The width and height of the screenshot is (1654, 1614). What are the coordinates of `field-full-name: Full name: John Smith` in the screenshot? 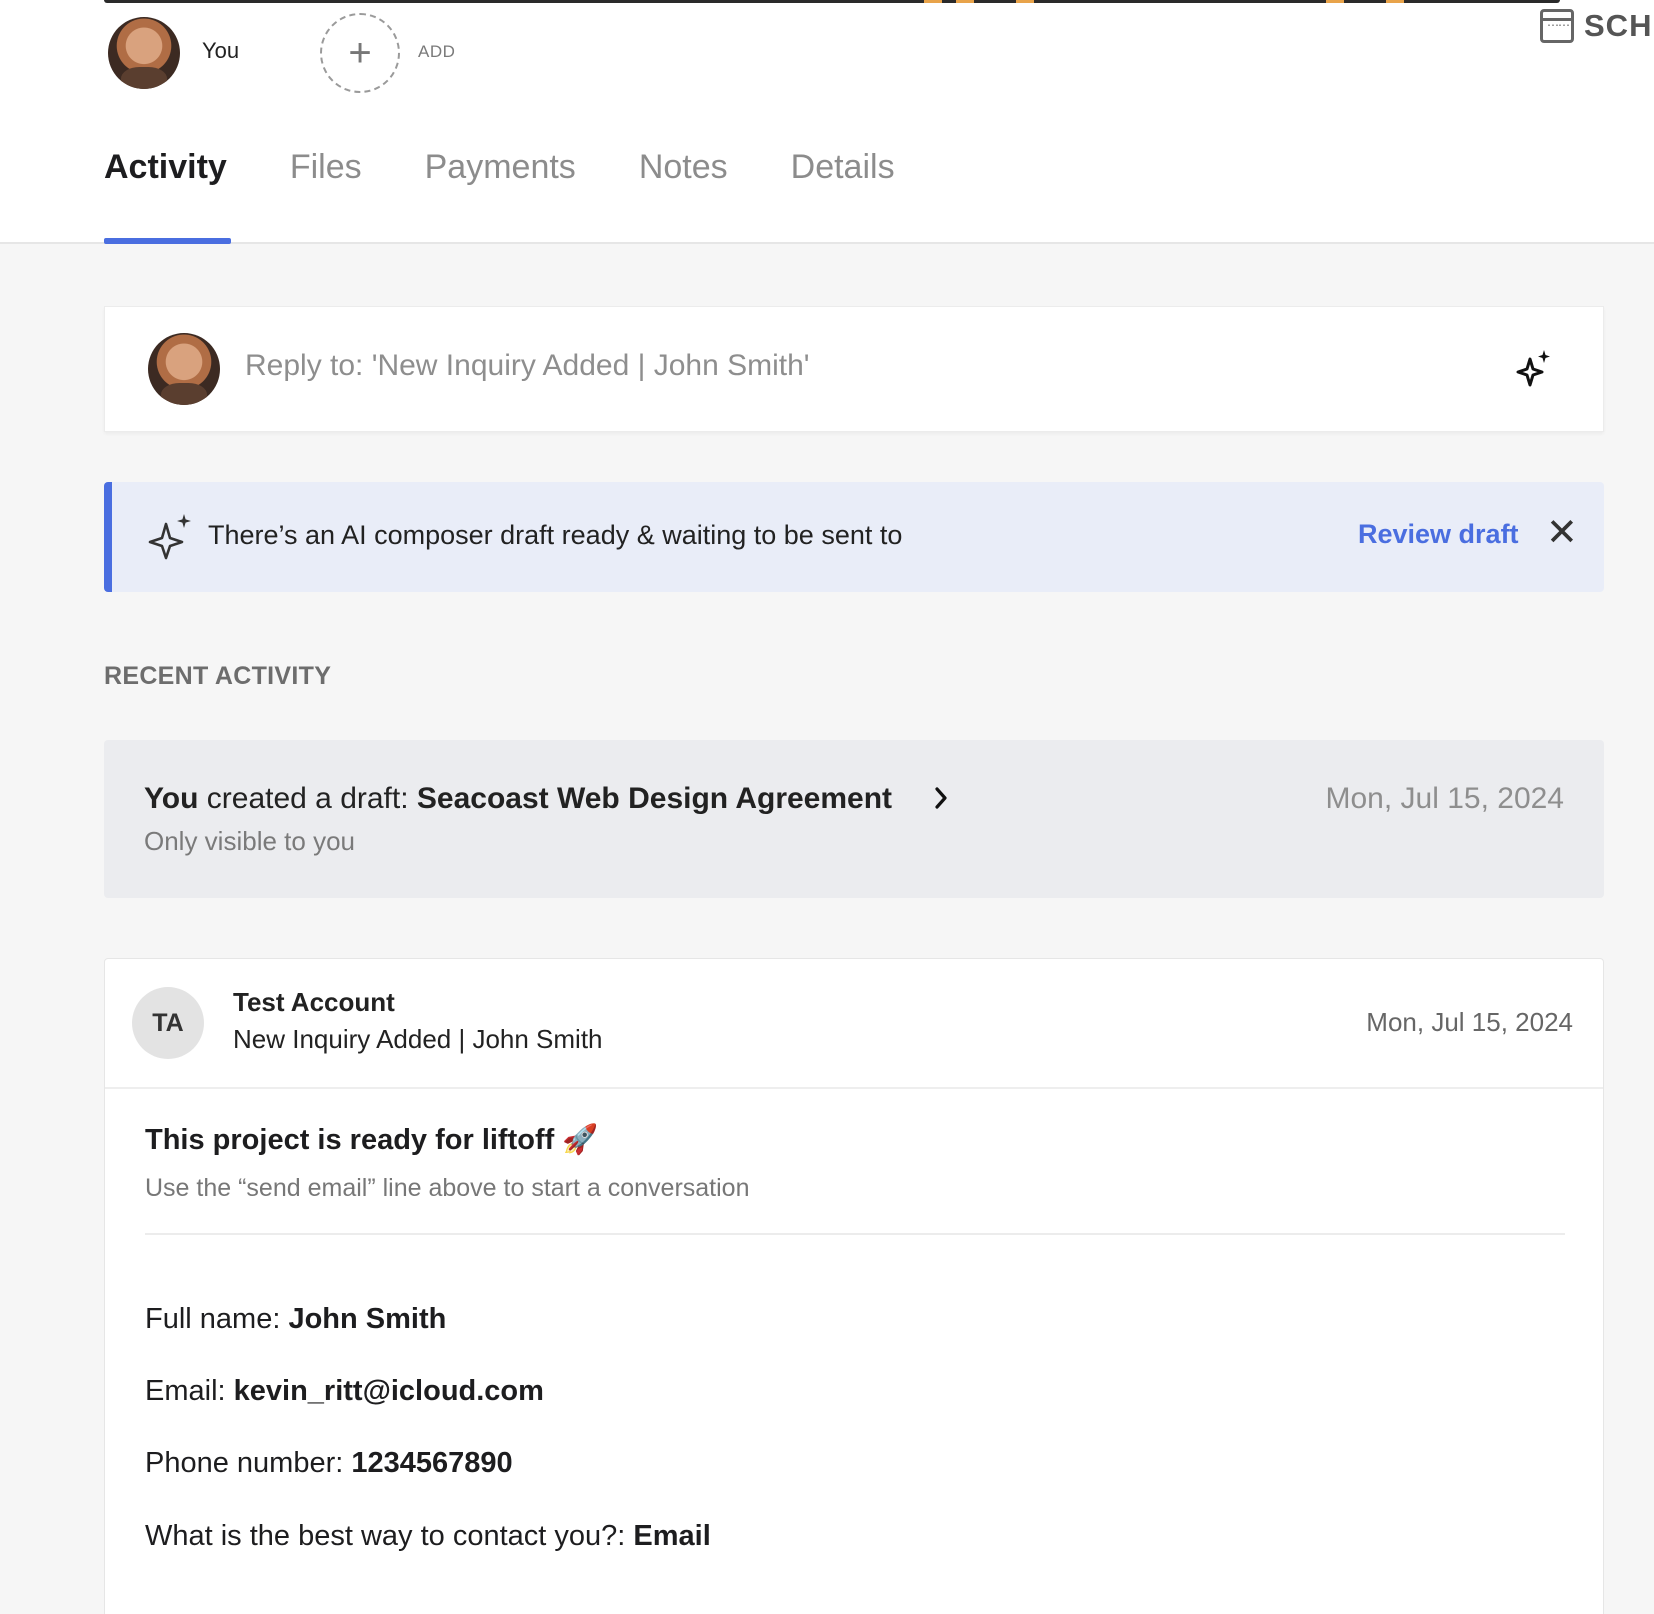 It's located at (295, 1319).